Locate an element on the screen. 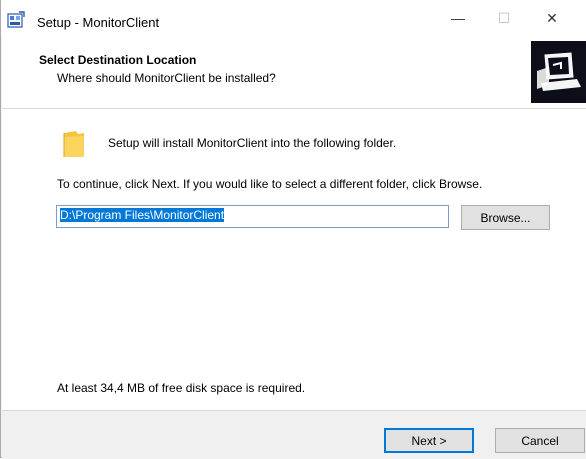 The image size is (586, 459). maximize-button: ☐ is located at coordinates (504, 18).